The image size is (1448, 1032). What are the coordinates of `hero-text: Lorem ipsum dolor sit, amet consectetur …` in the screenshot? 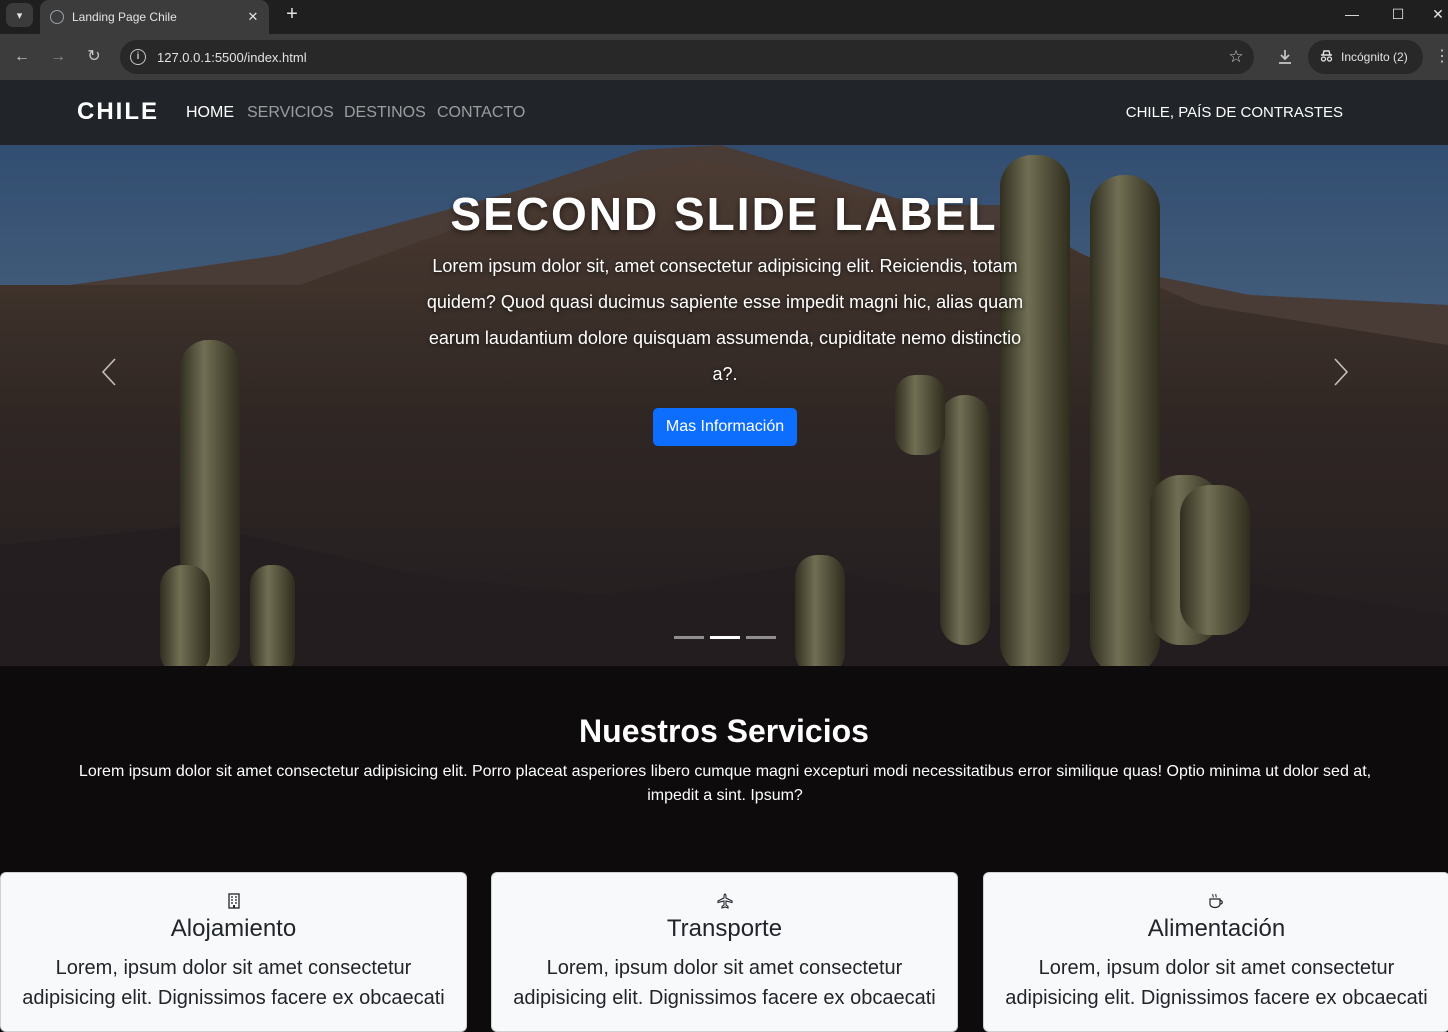 It's located at (725, 320).